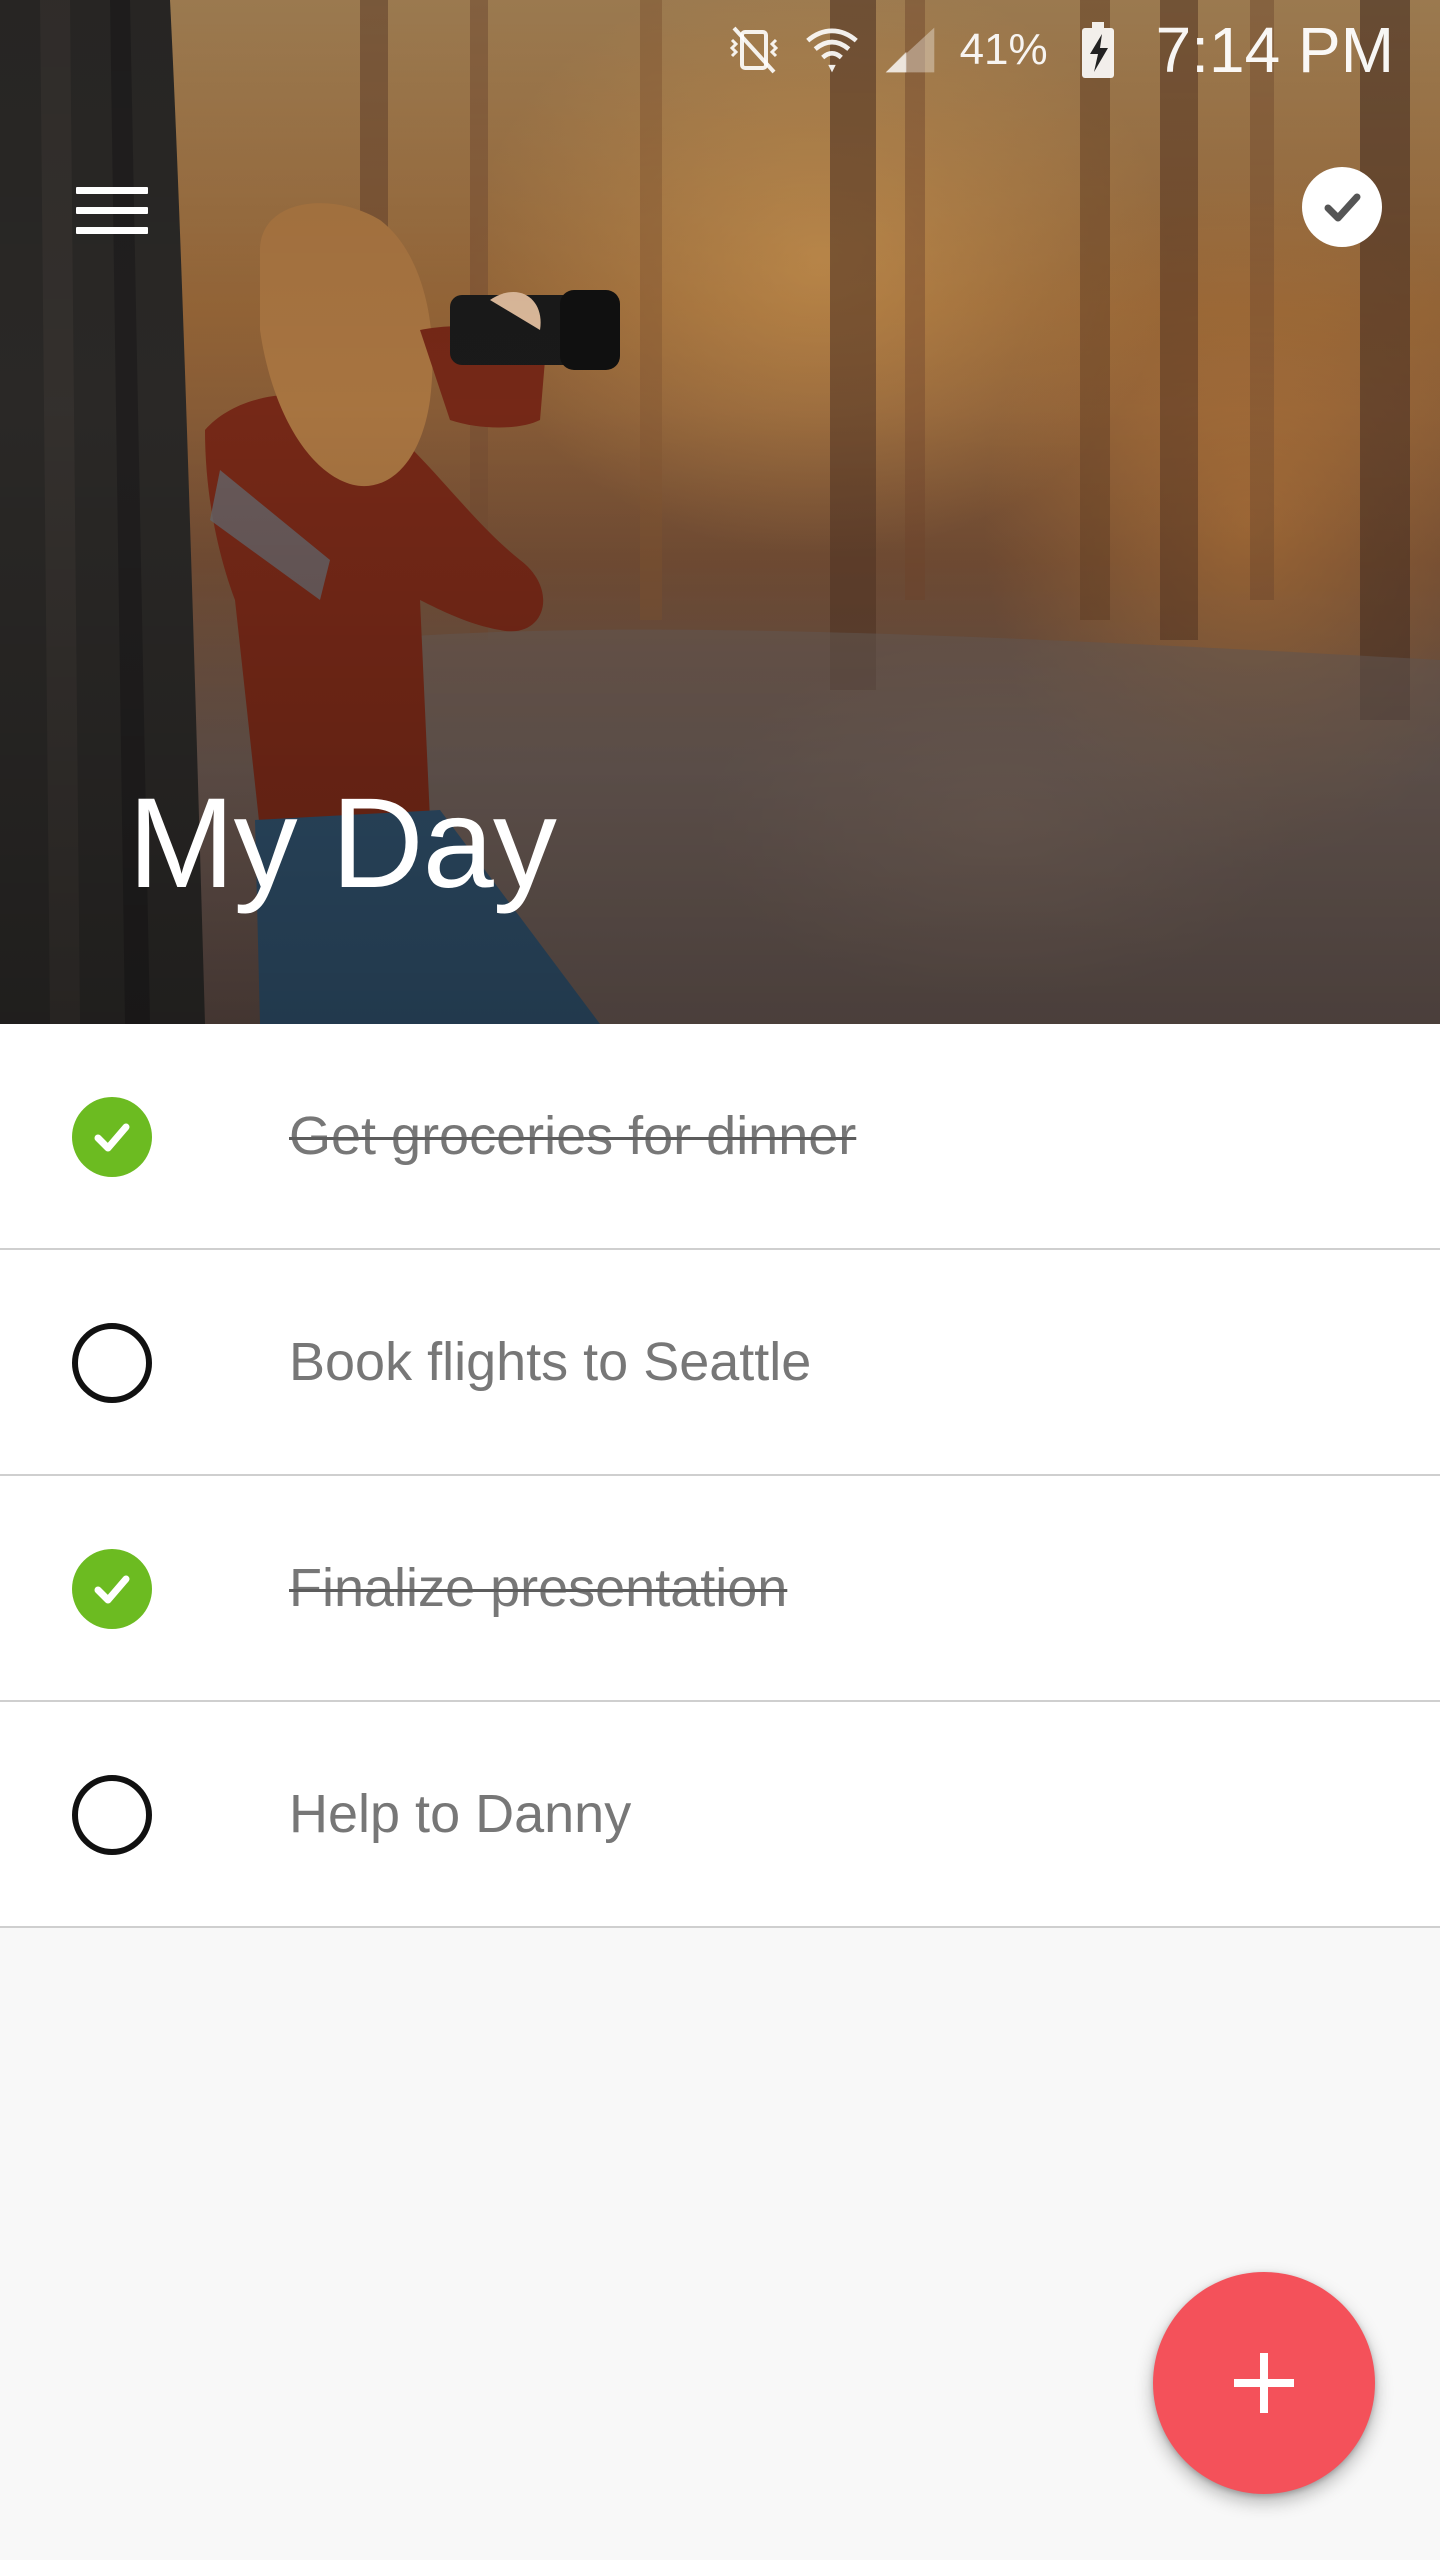 The image size is (1440, 2560). I want to click on task-label: Book flights to Seattle, so click(550, 1362).